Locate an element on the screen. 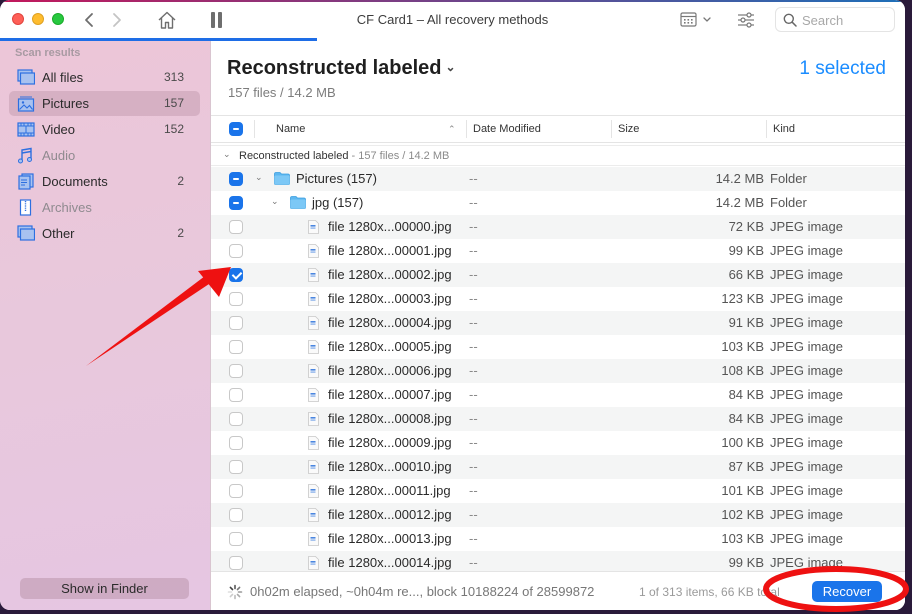 Image resolution: width=912 pixels, height=614 pixels. home-button is located at coordinates (167, 20).